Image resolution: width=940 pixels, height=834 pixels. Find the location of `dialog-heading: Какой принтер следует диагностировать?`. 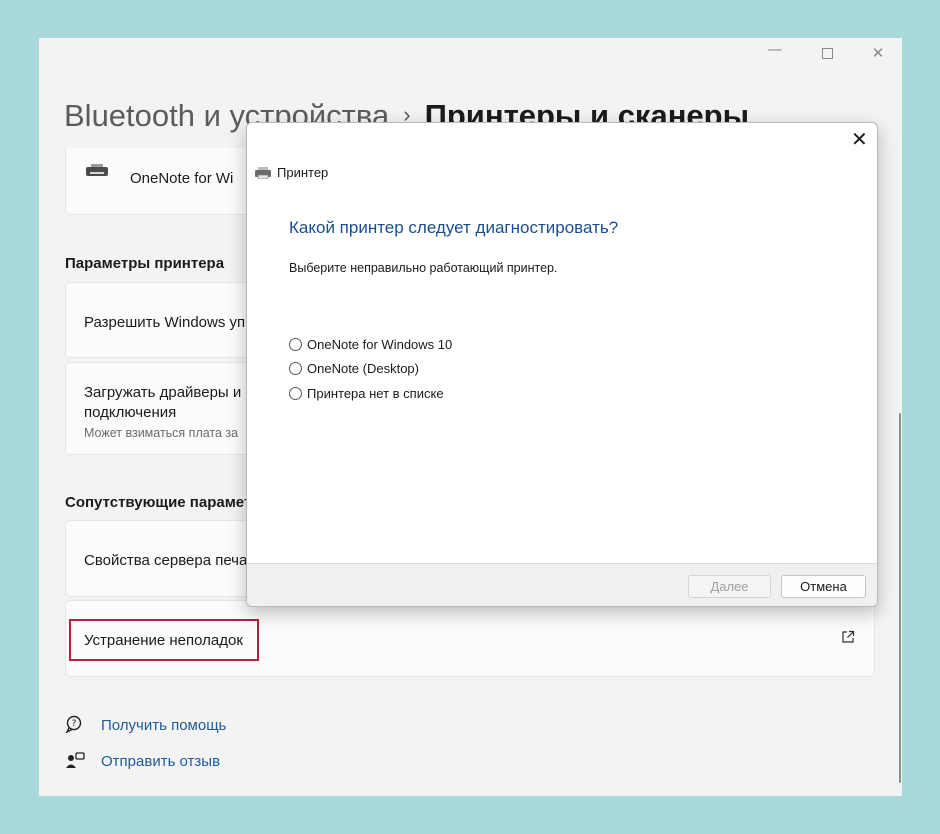

dialog-heading: Какой принтер следует диагностировать? is located at coordinates (454, 227).